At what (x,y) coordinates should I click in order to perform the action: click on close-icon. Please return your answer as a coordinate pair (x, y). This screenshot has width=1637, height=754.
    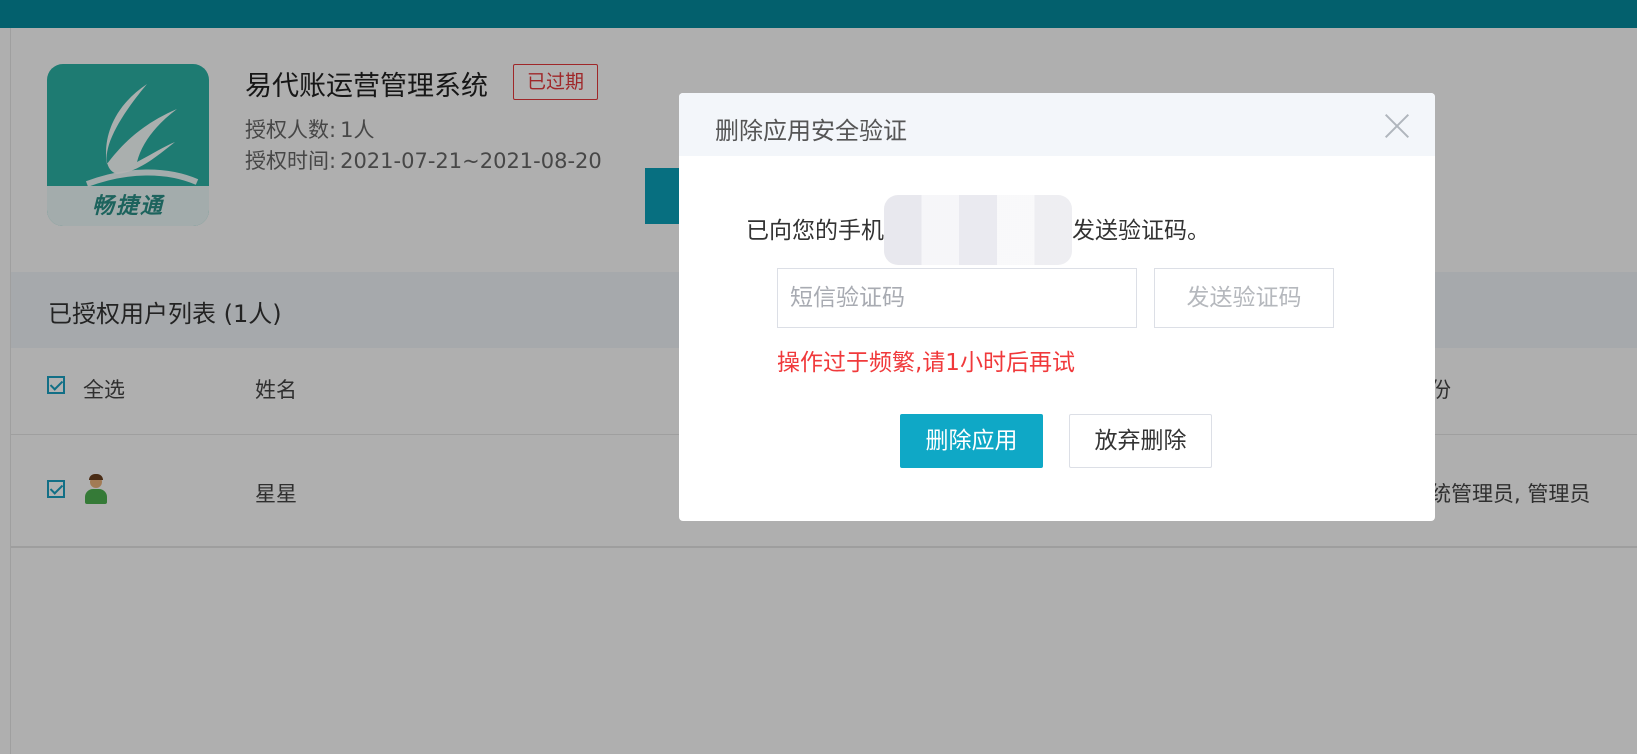
    Looking at the image, I should click on (1397, 126).